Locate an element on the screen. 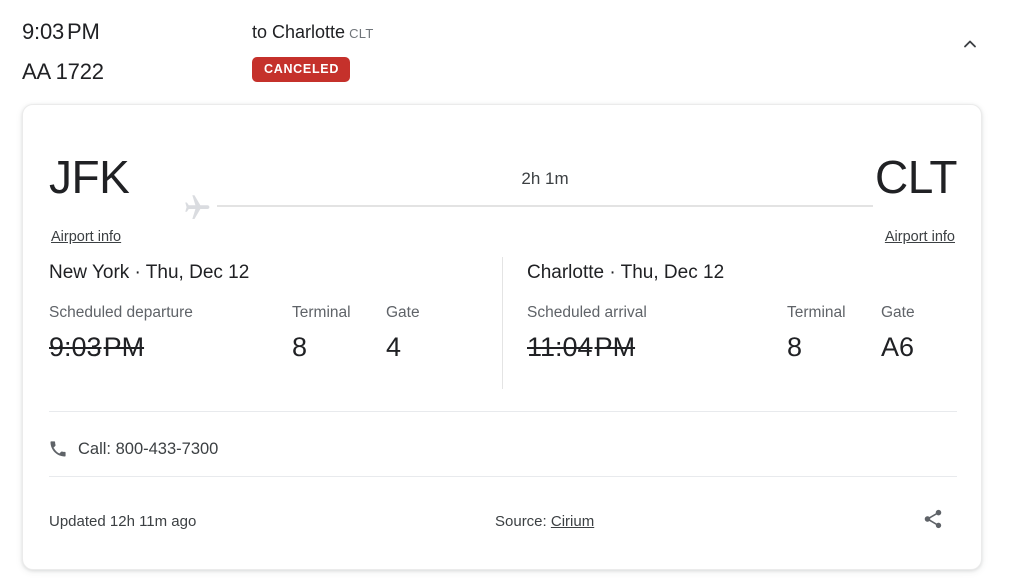  arrival-gate-value: A6 is located at coordinates (898, 347).